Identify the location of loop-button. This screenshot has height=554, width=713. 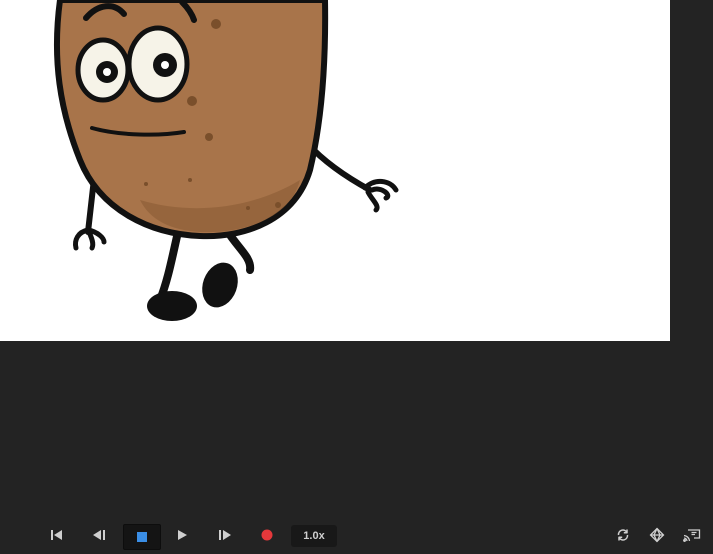
(623, 535).